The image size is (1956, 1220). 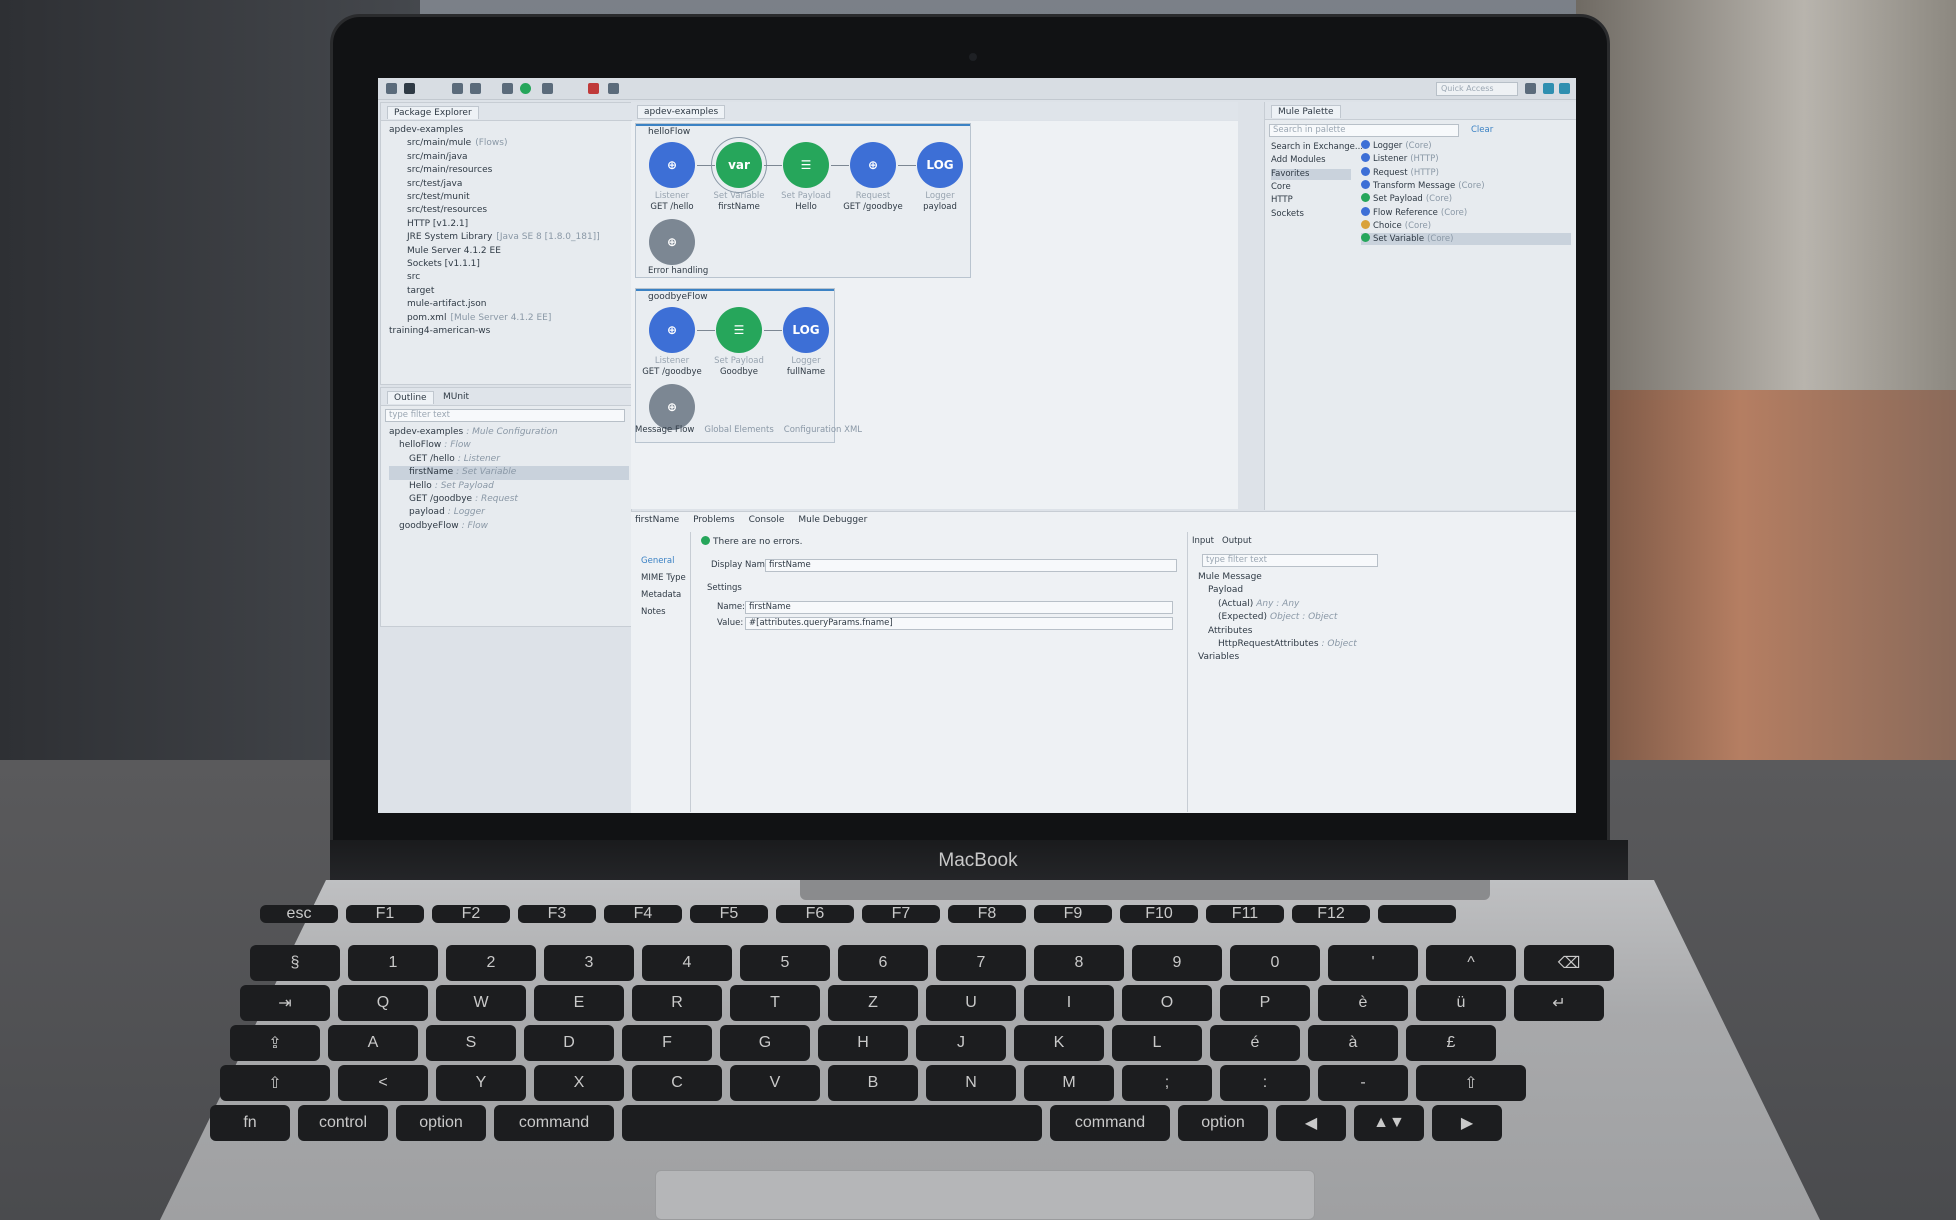 What do you see at coordinates (1282, 200) in the screenshot?
I see `palette-category: HTTP` at bounding box center [1282, 200].